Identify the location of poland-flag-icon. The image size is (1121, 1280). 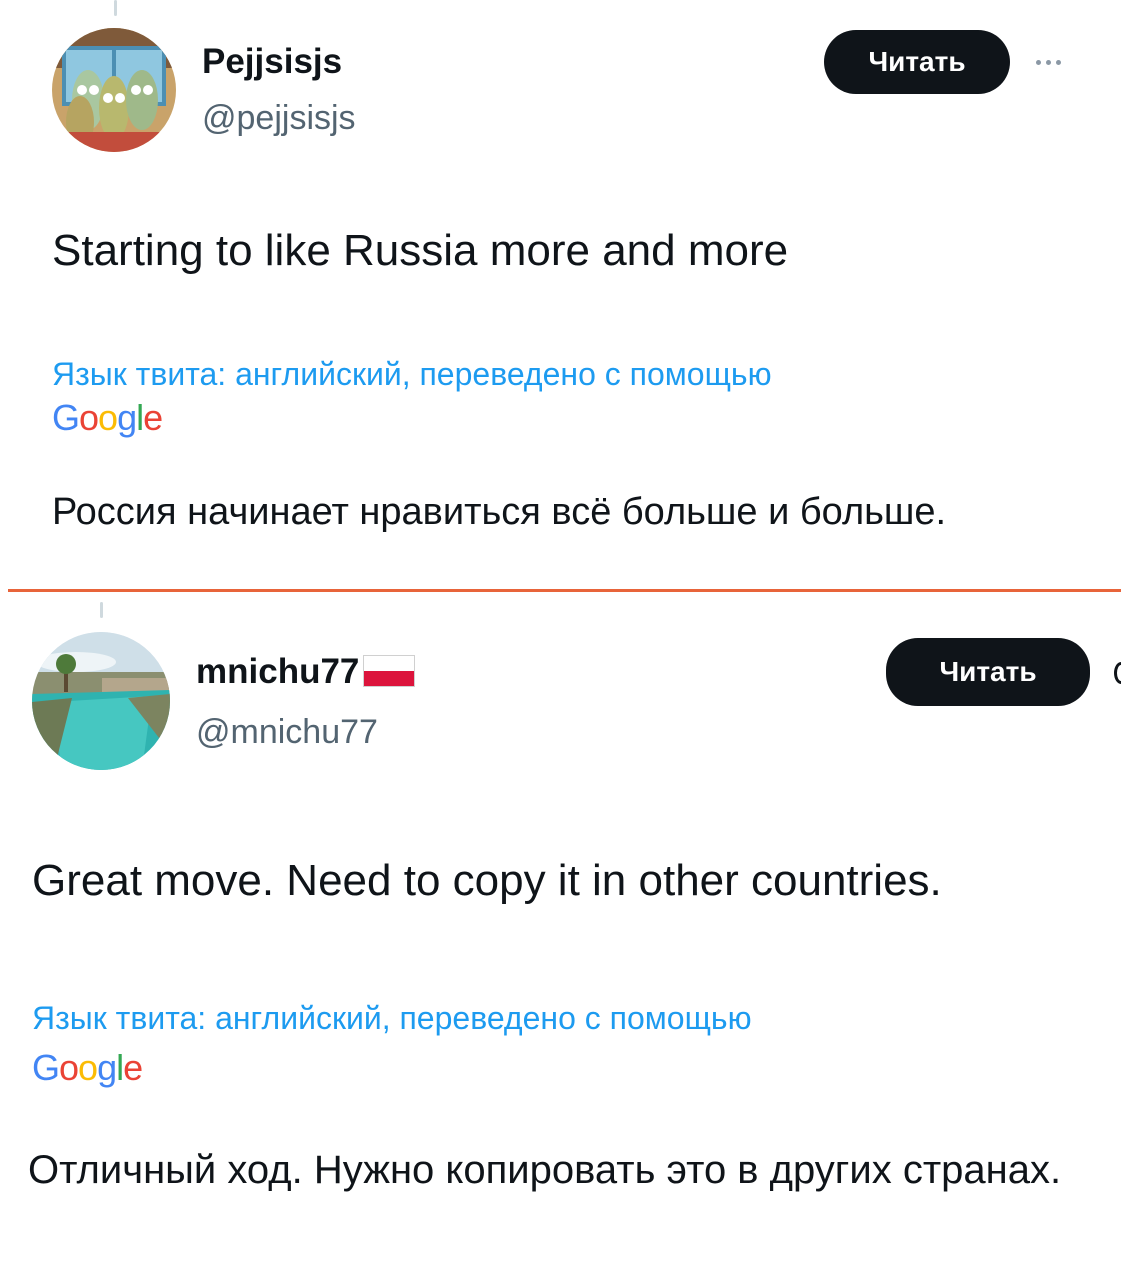
(389, 671).